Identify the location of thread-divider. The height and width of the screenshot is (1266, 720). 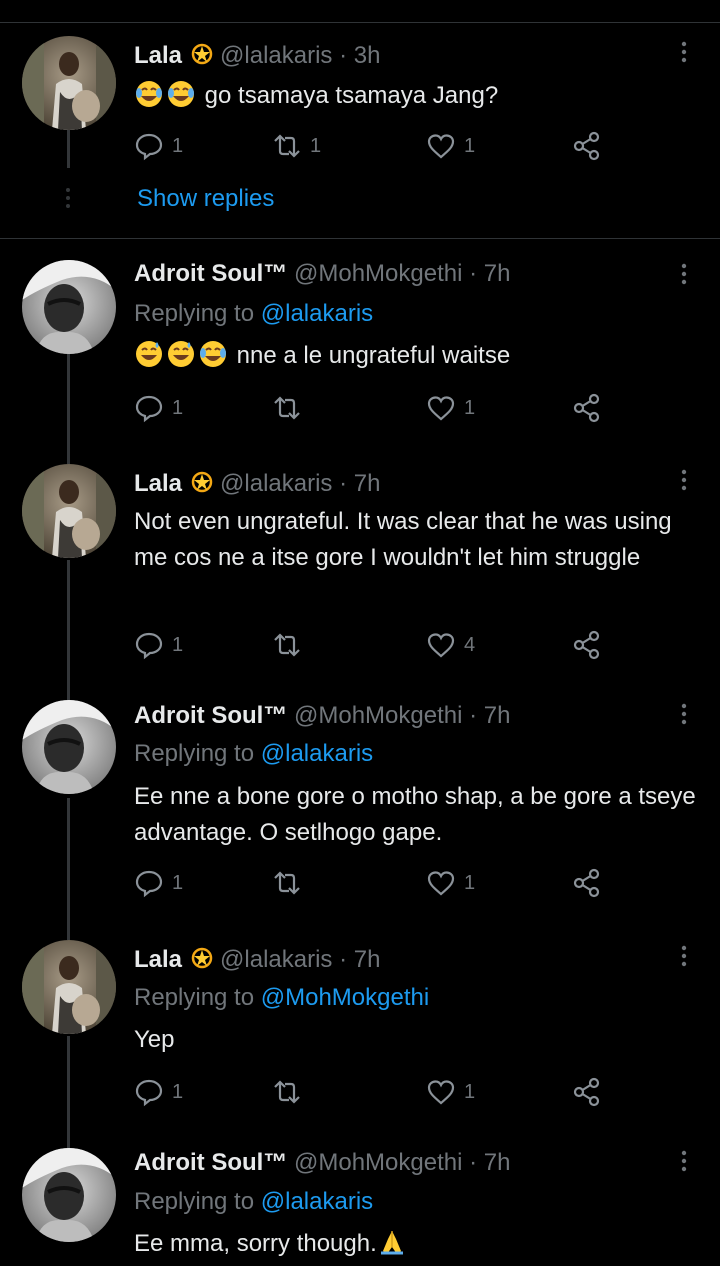
(360, 238).